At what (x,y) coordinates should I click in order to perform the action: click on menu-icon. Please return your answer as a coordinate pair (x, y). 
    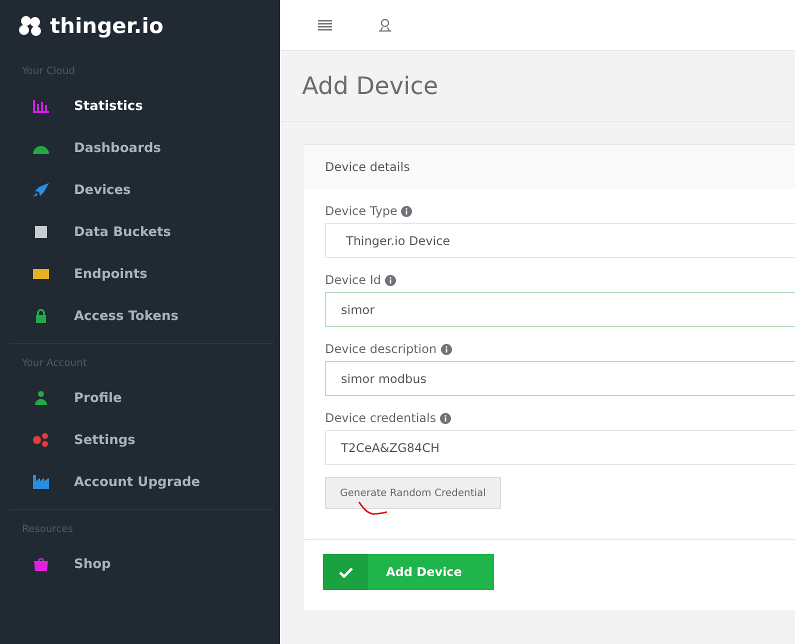
    Looking at the image, I should click on (325, 25).